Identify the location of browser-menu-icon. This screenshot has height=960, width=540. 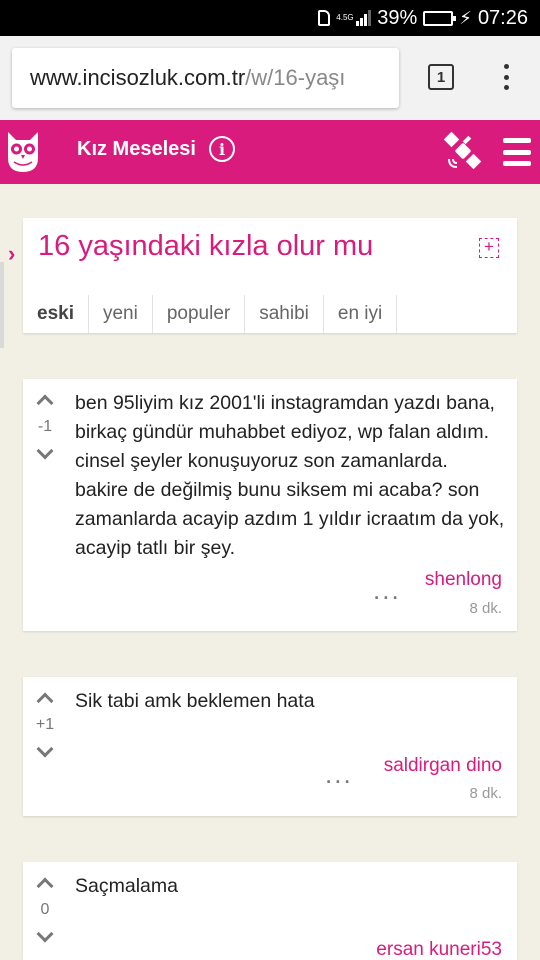
(506, 77).